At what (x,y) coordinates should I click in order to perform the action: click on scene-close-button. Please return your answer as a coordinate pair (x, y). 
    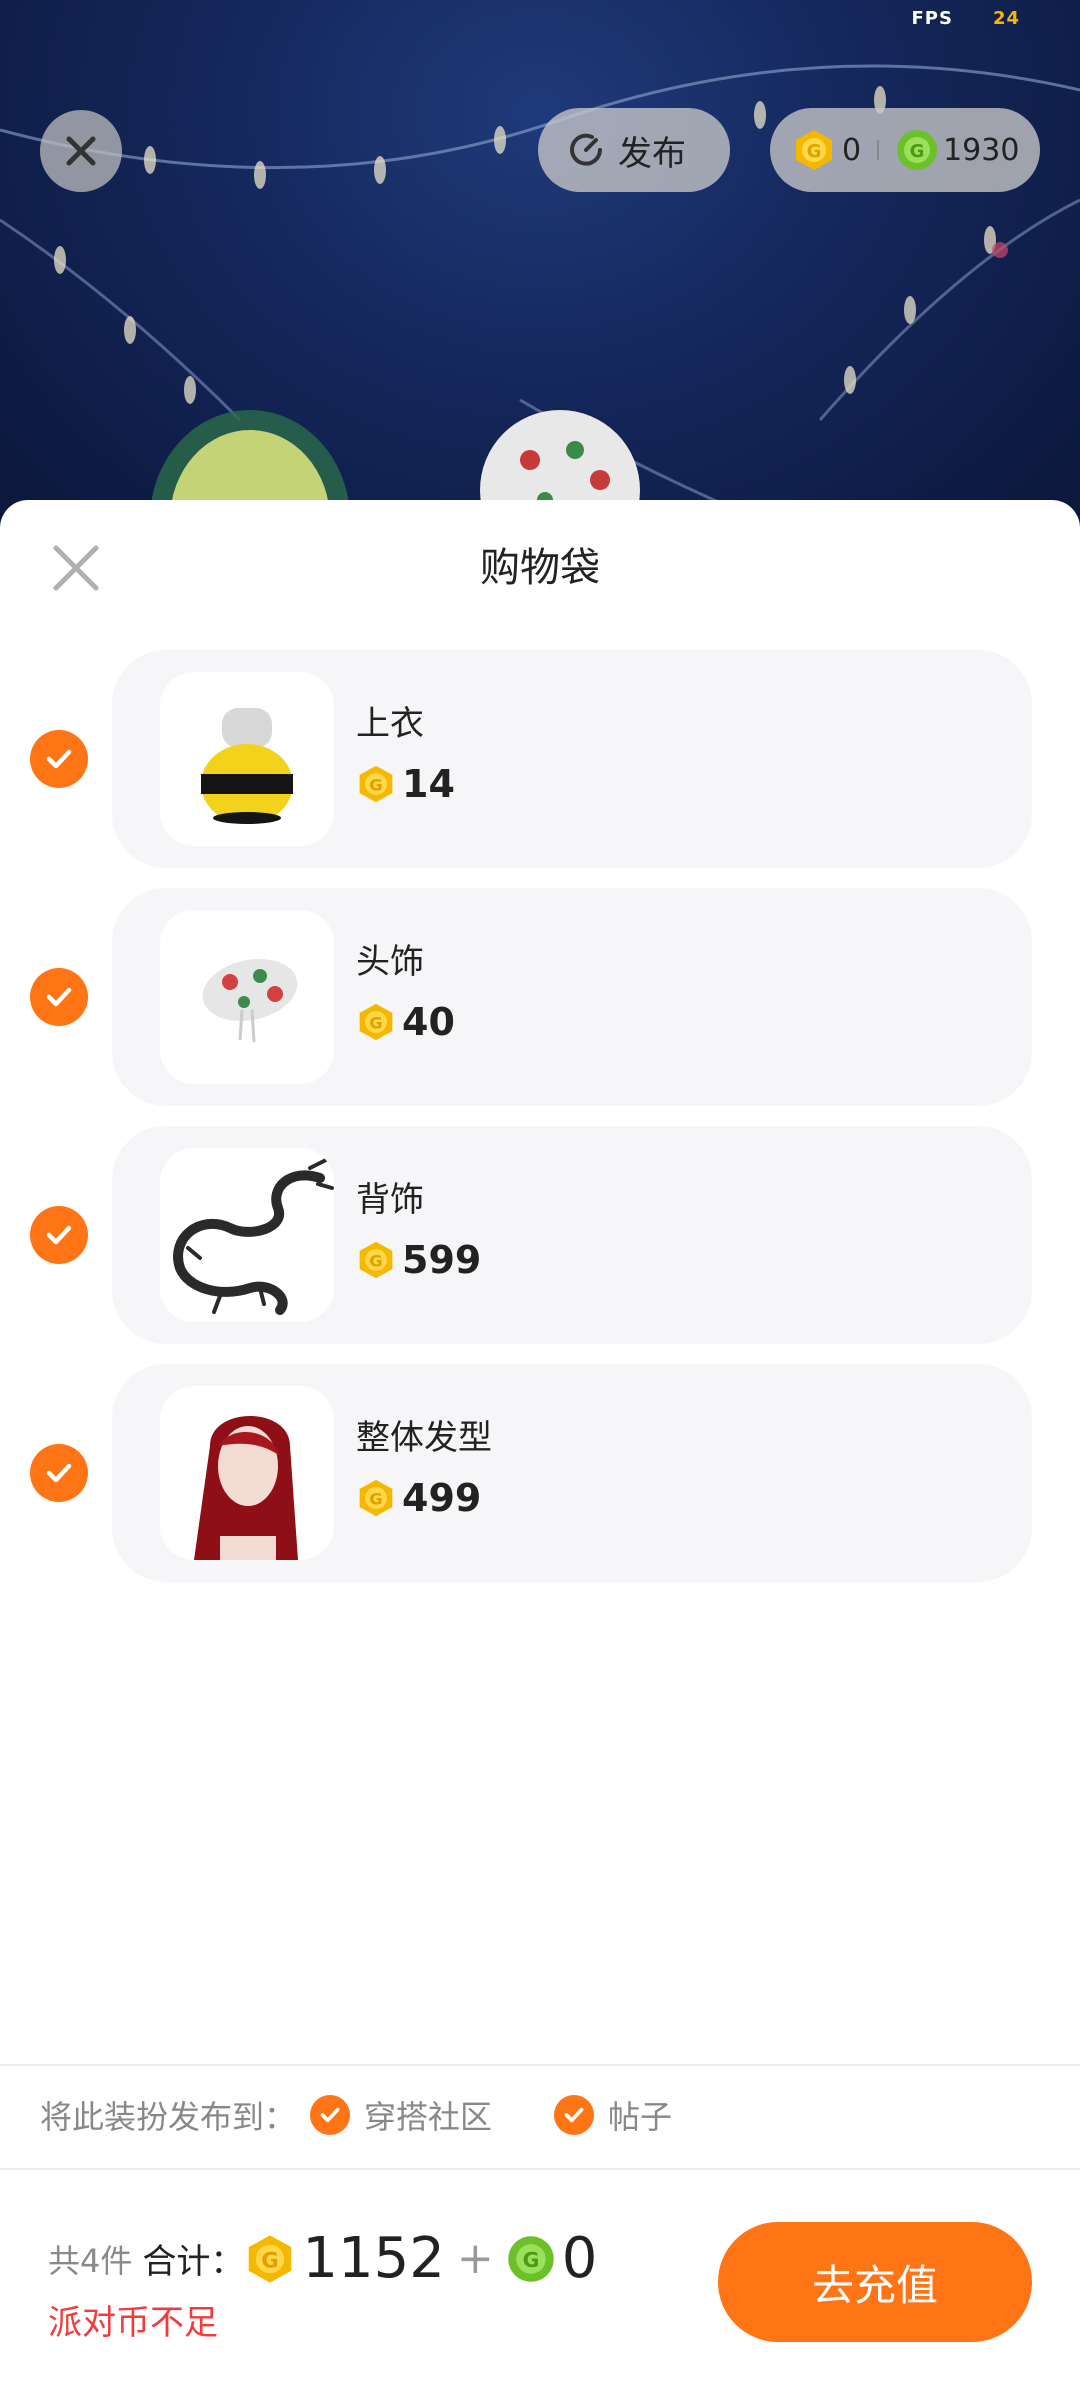
    Looking at the image, I should click on (81, 151).